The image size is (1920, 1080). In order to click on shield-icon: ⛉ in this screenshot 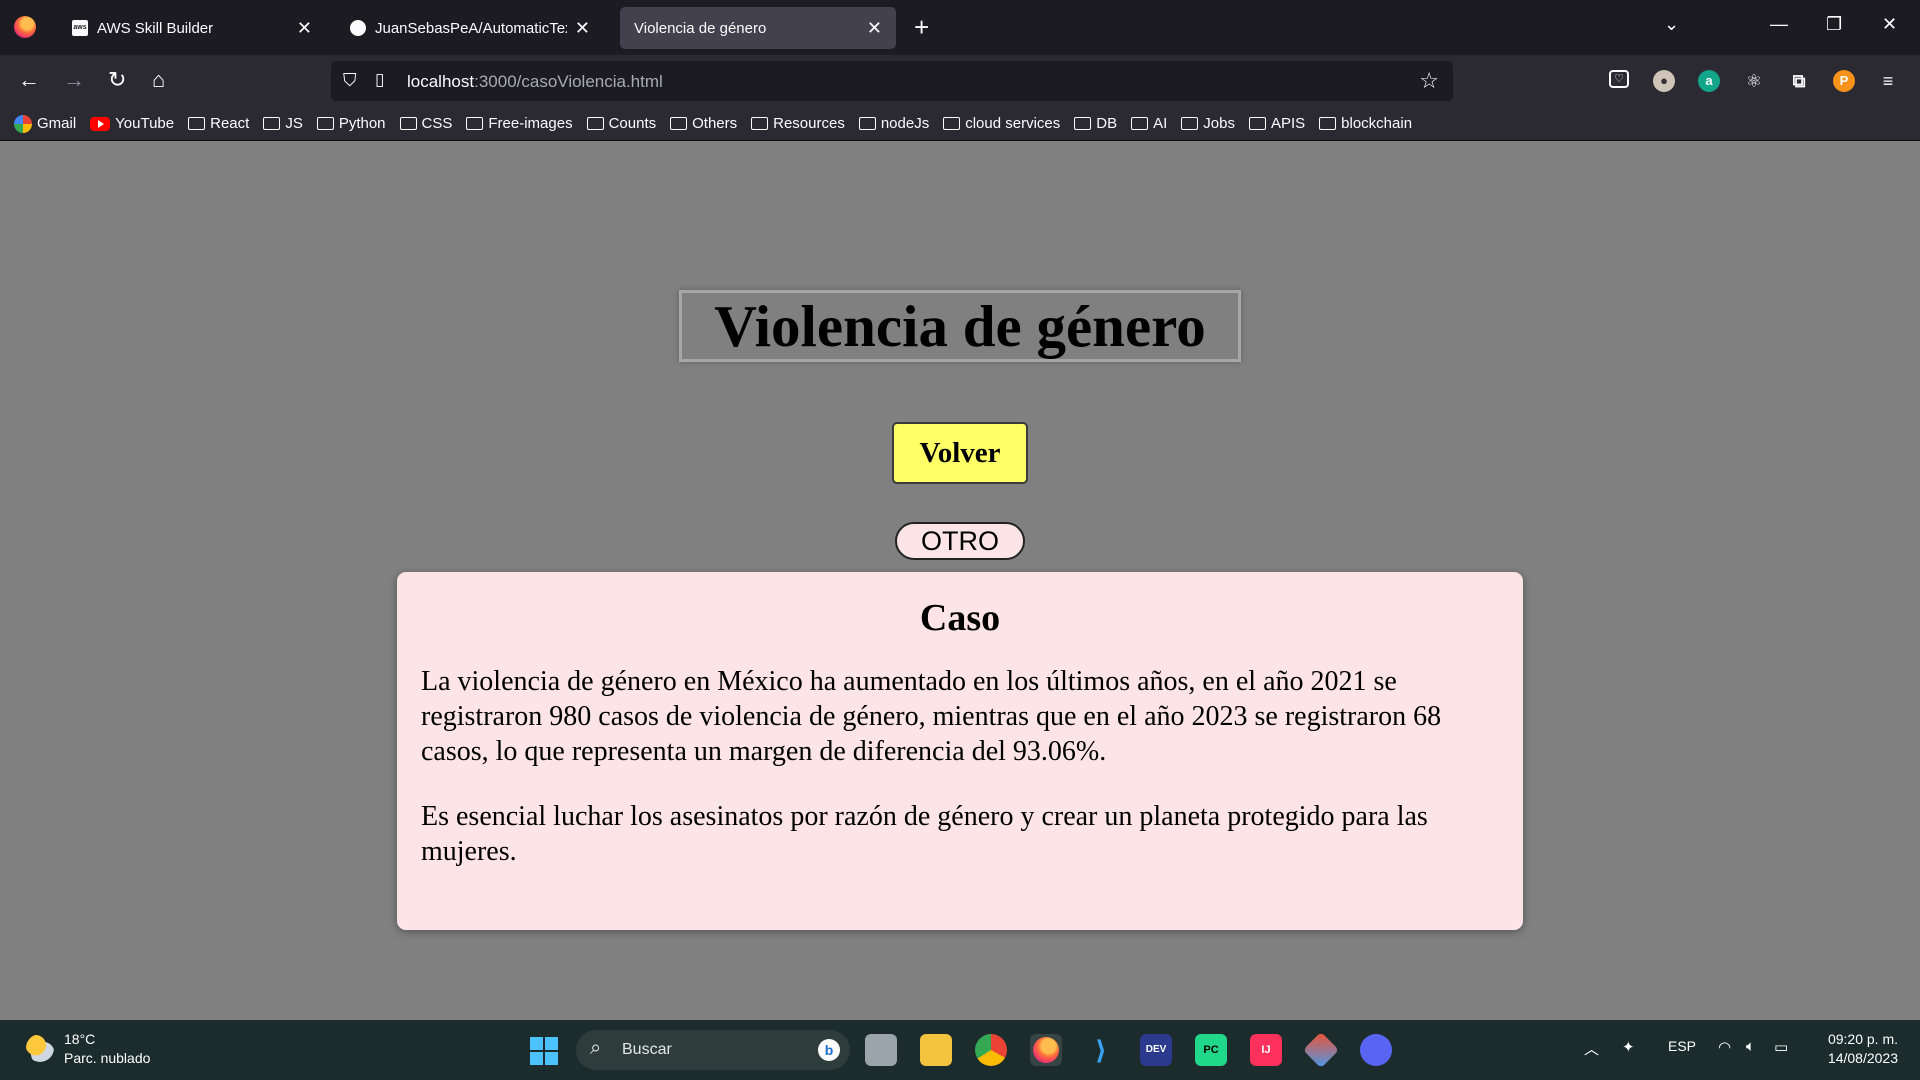, I will do `click(350, 80)`.